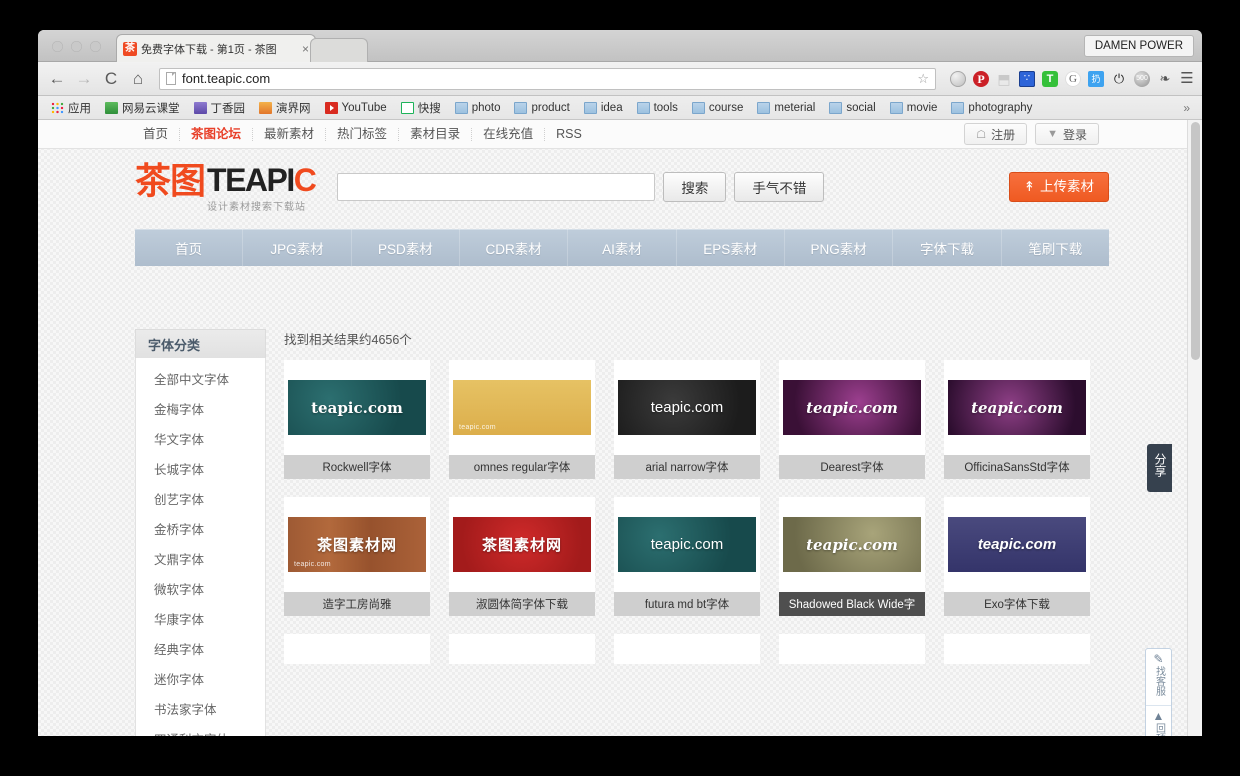  I want to click on catnav-item-brush: 笔刷下载, so click(1055, 247).